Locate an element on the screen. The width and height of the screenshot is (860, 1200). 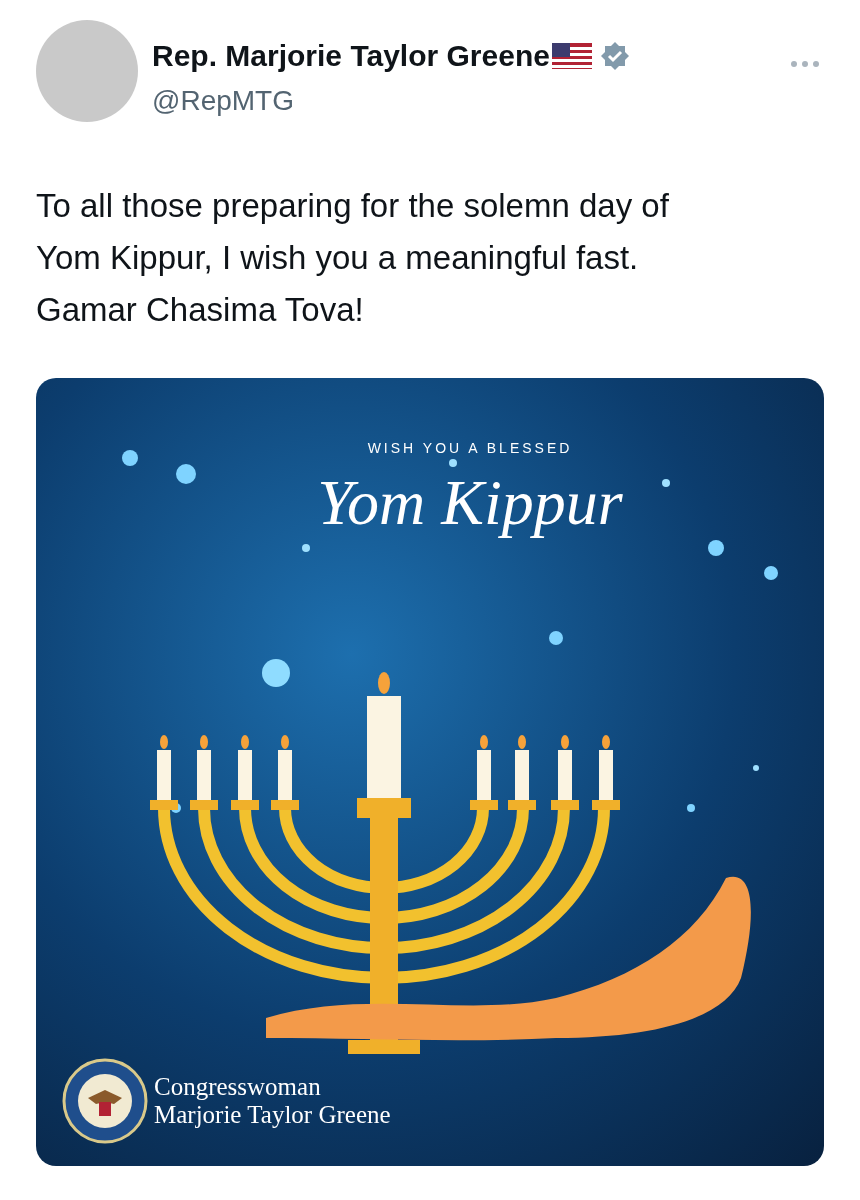
signature-line: Marjorie Taylor Greene is located at coordinates (272, 1115).